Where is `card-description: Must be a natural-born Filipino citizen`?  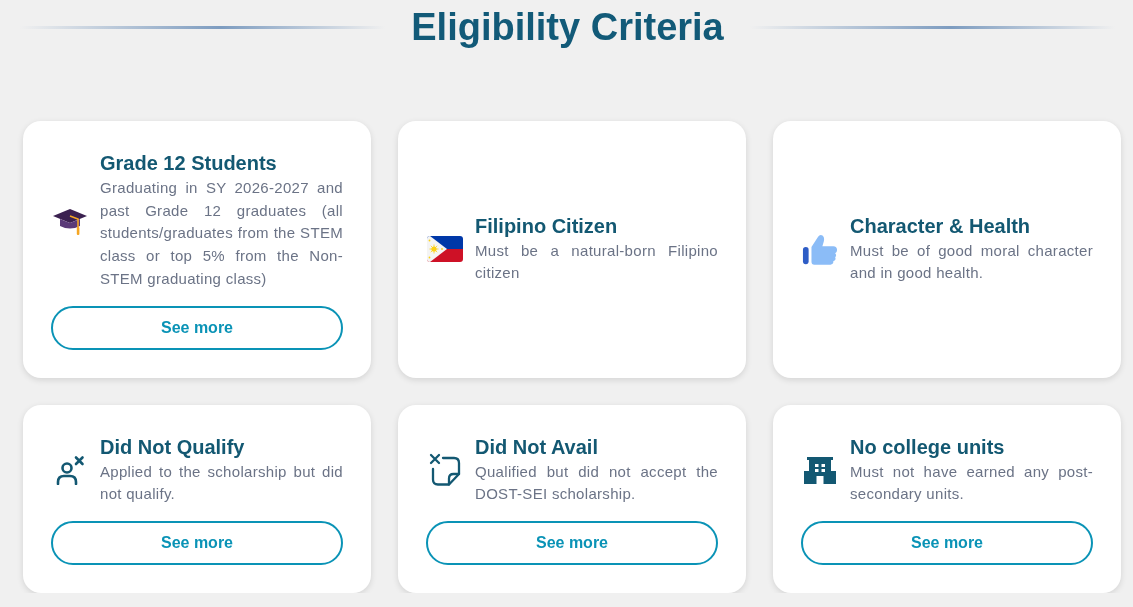
card-description: Must be a natural-born Filipino citizen is located at coordinates (596, 262).